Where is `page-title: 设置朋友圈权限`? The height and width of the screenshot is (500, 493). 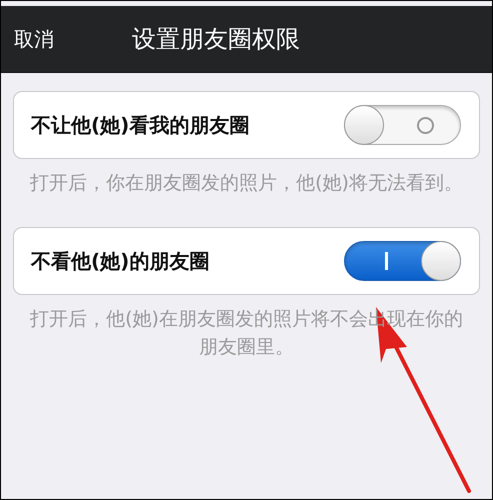 page-title: 设置朋友圈权限 is located at coordinates (216, 39).